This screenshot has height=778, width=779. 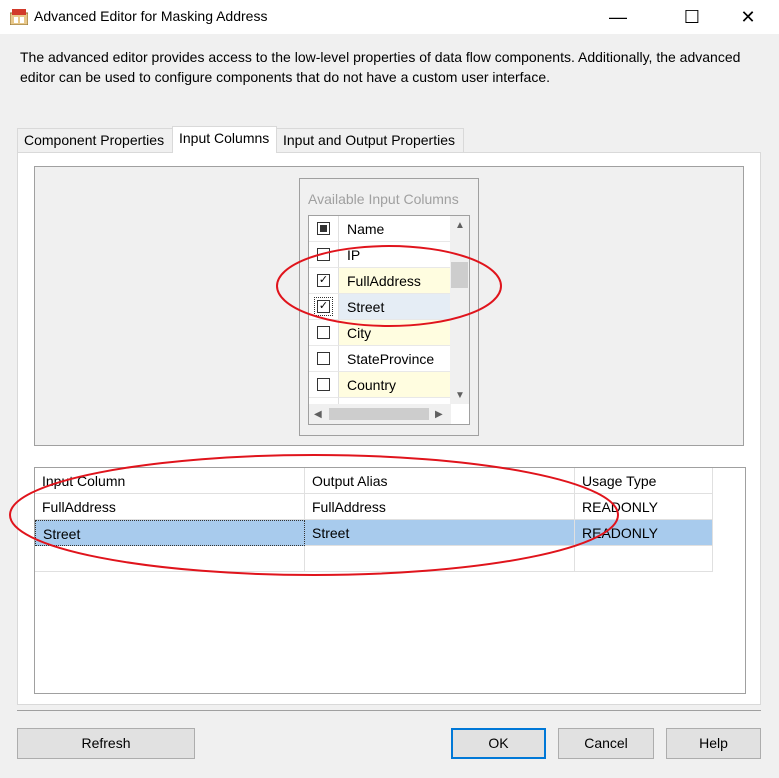 What do you see at coordinates (440, 507) in the screenshot?
I see `output-alias-cell: FullAddress` at bounding box center [440, 507].